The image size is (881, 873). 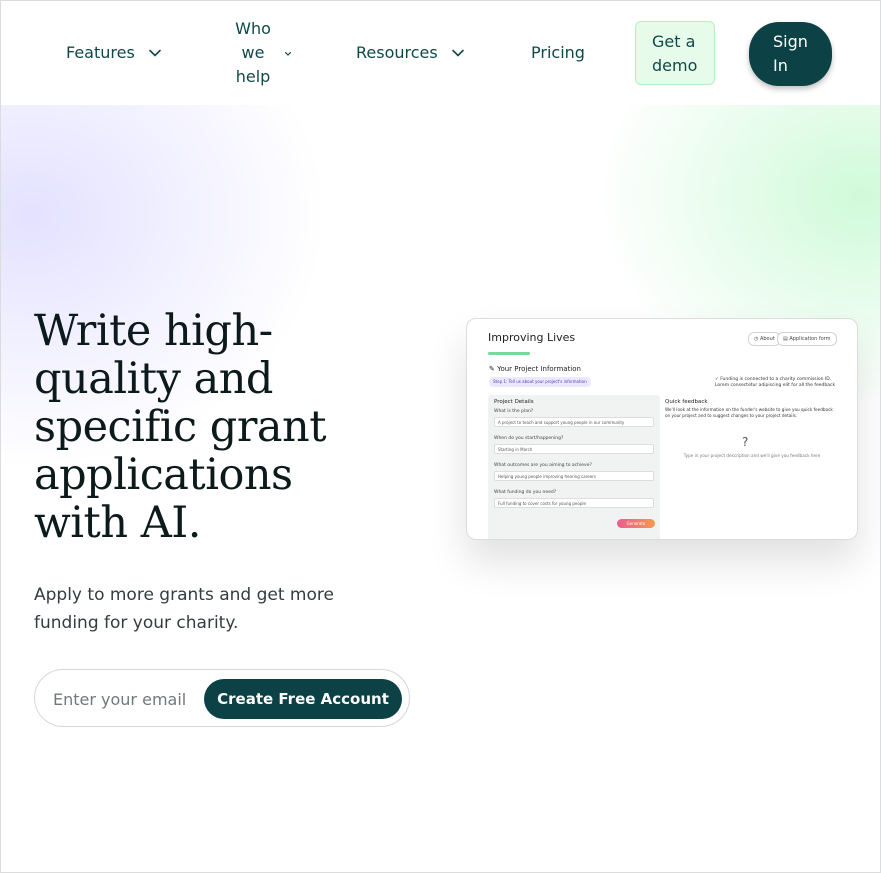 I want to click on preview-about-chip: ◷ About, so click(x=764, y=339).